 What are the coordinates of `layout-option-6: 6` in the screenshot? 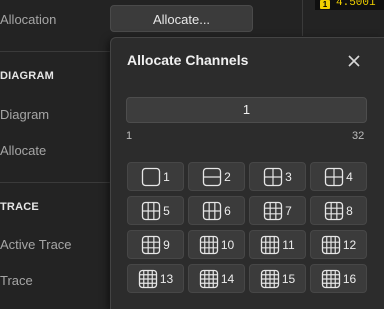 It's located at (216, 210).